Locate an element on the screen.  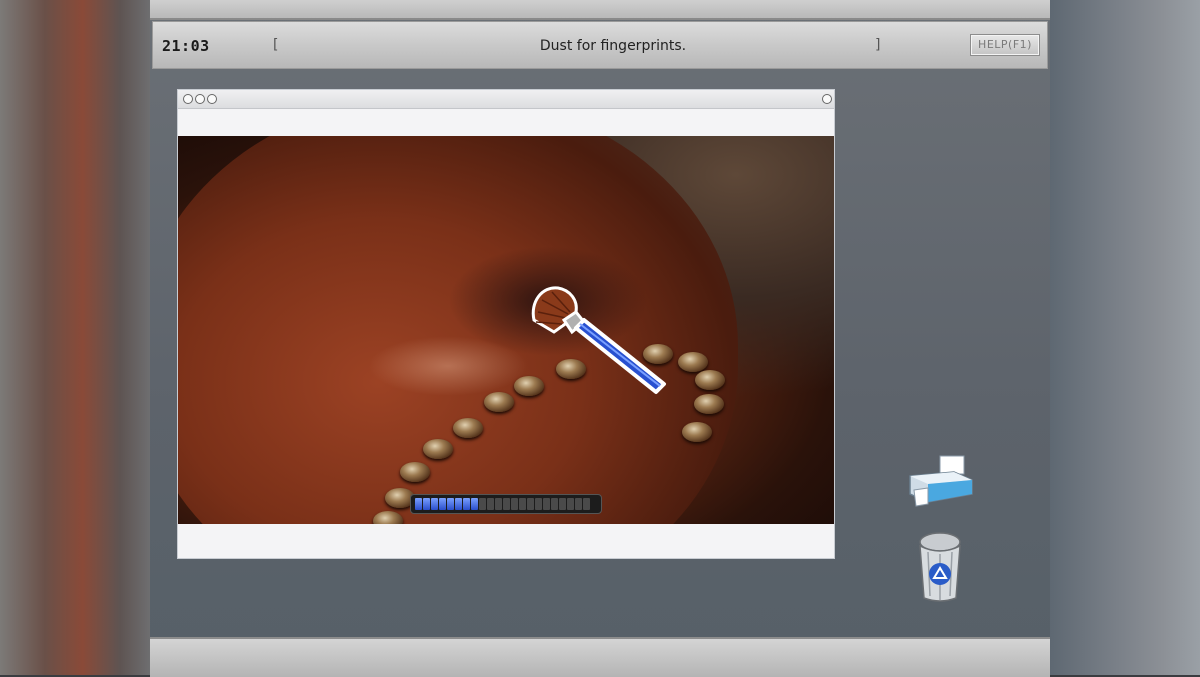
leather-highlight is located at coordinates (448, 366).